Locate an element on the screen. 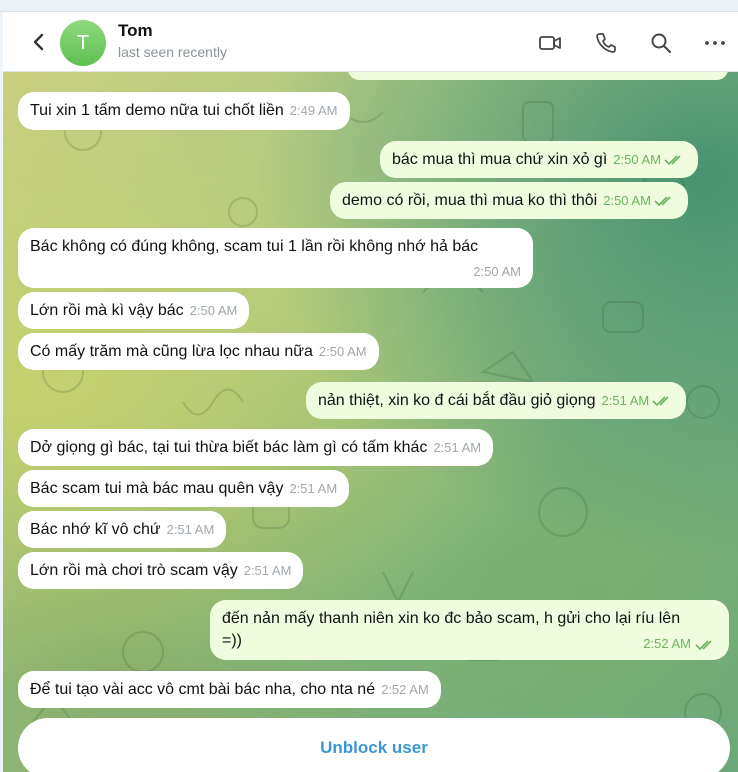  message-time: 2:49 AM is located at coordinates (313, 110).